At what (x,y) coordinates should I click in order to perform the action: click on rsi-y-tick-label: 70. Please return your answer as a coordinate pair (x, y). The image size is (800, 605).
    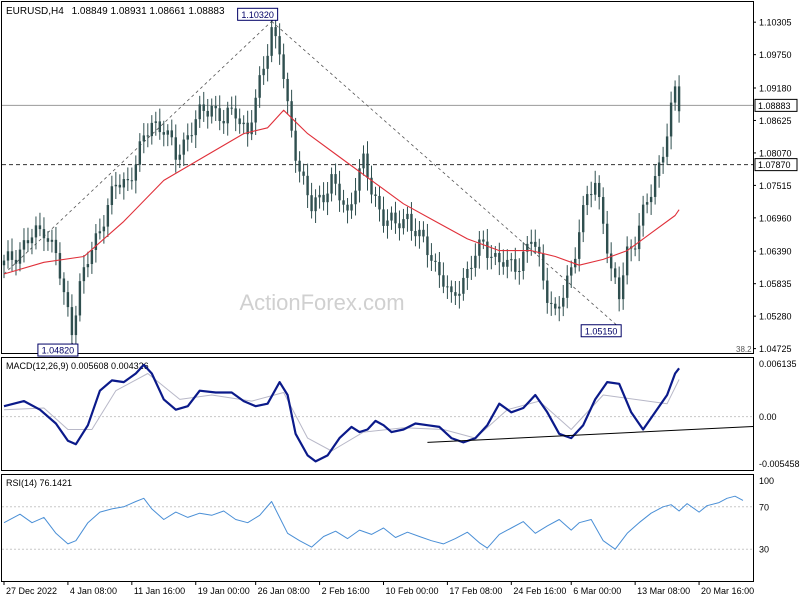
    Looking at the image, I should click on (764, 507).